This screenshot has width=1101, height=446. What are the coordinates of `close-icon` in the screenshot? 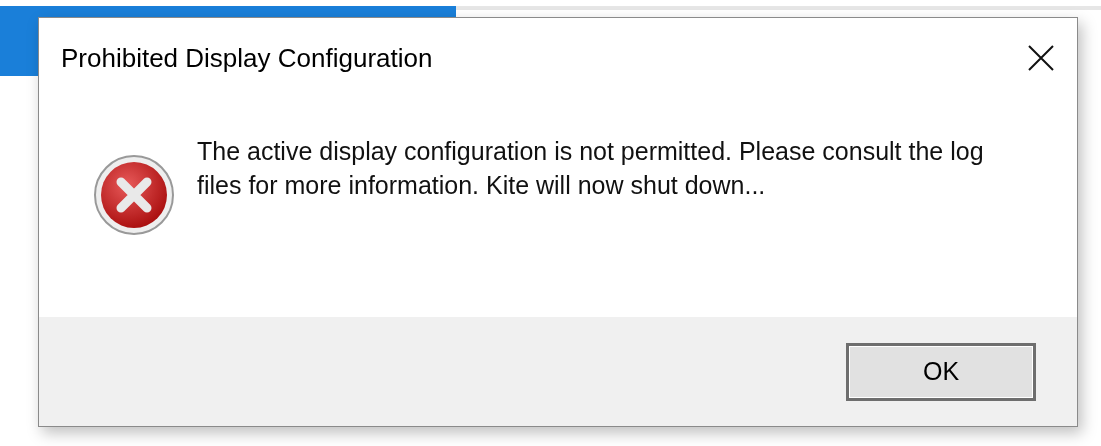 It's located at (1041, 58).